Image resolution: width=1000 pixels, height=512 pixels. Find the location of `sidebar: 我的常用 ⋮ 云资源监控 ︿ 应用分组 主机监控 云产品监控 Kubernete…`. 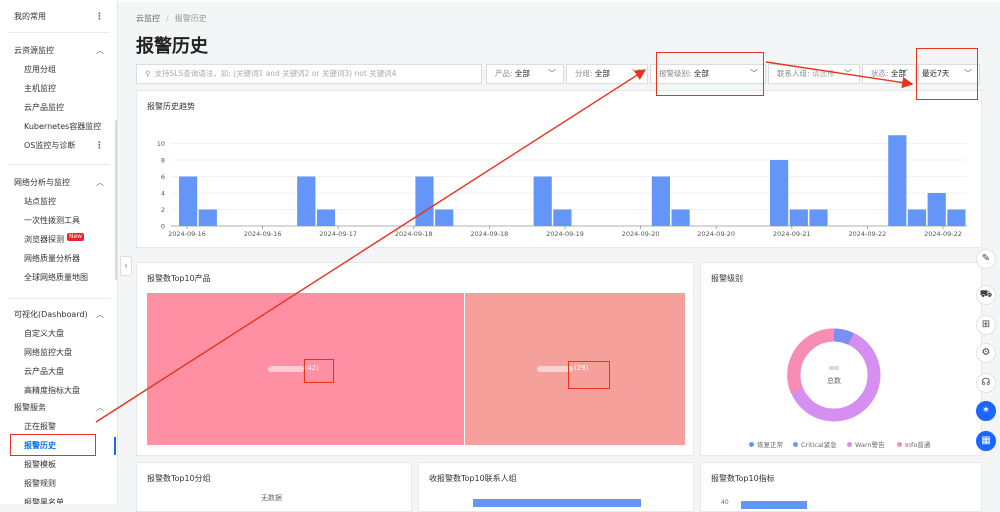

sidebar: 我的常用 ⋮ 云资源监控 ︿ 应用分组 主机监控 云产品监控 Kubernete… is located at coordinates (59, 252).